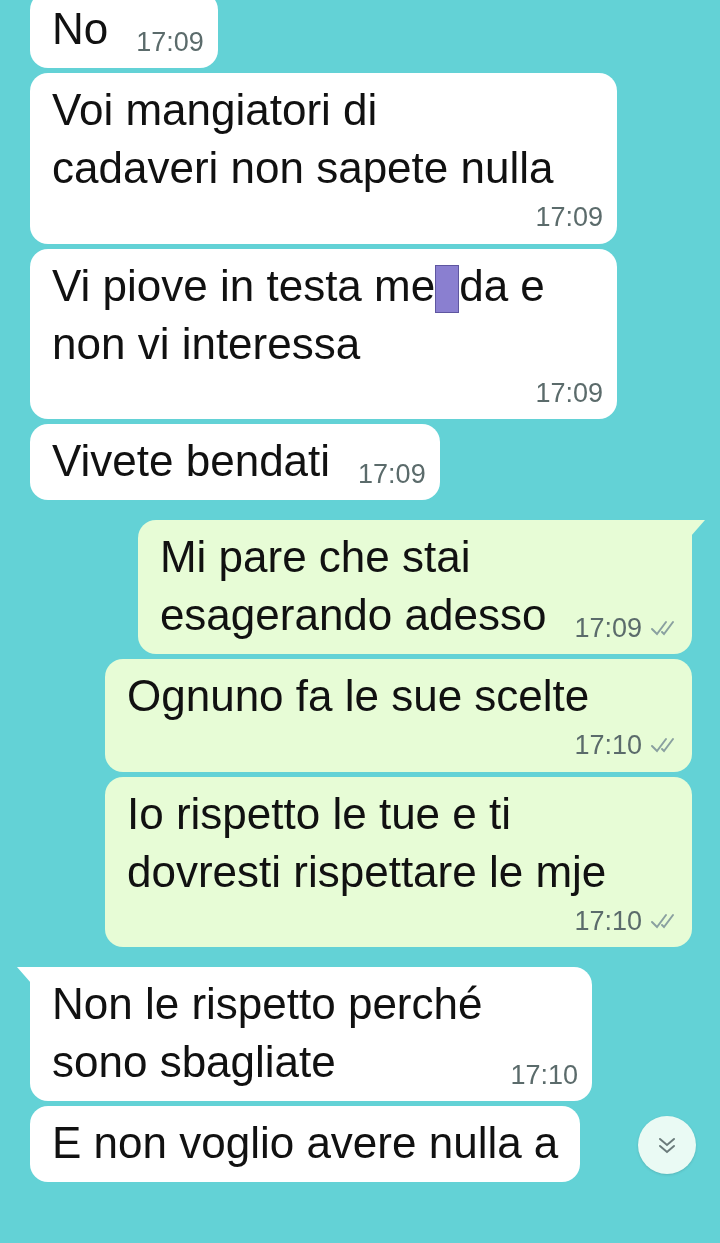 Image resolution: width=720 pixels, height=1243 pixels. What do you see at coordinates (305, 1143) in the screenshot?
I see `message-text: E non voglio avere nulla a` at bounding box center [305, 1143].